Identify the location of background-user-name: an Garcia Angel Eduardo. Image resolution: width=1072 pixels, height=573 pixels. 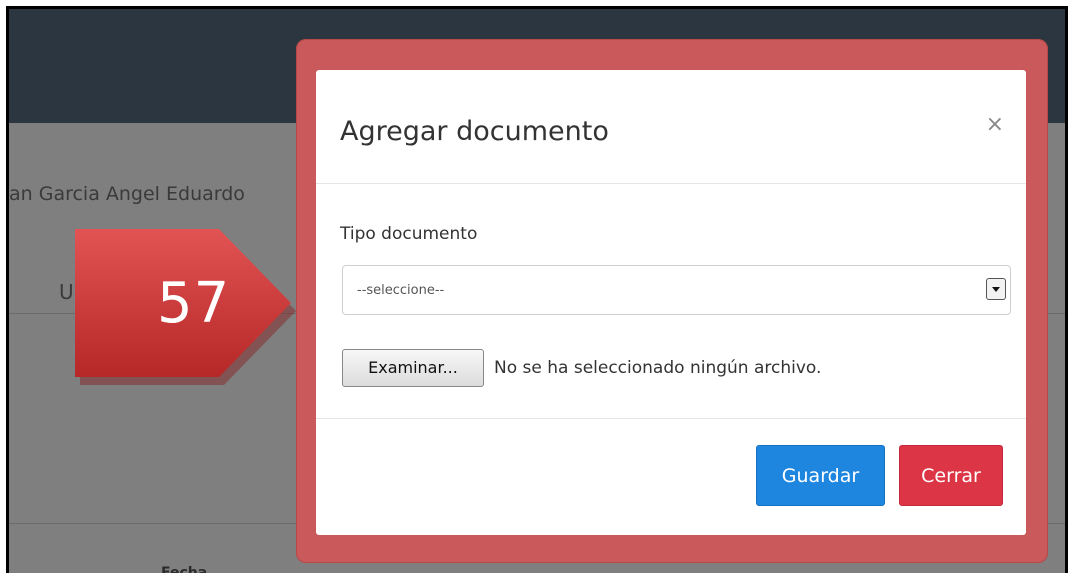
(127, 194).